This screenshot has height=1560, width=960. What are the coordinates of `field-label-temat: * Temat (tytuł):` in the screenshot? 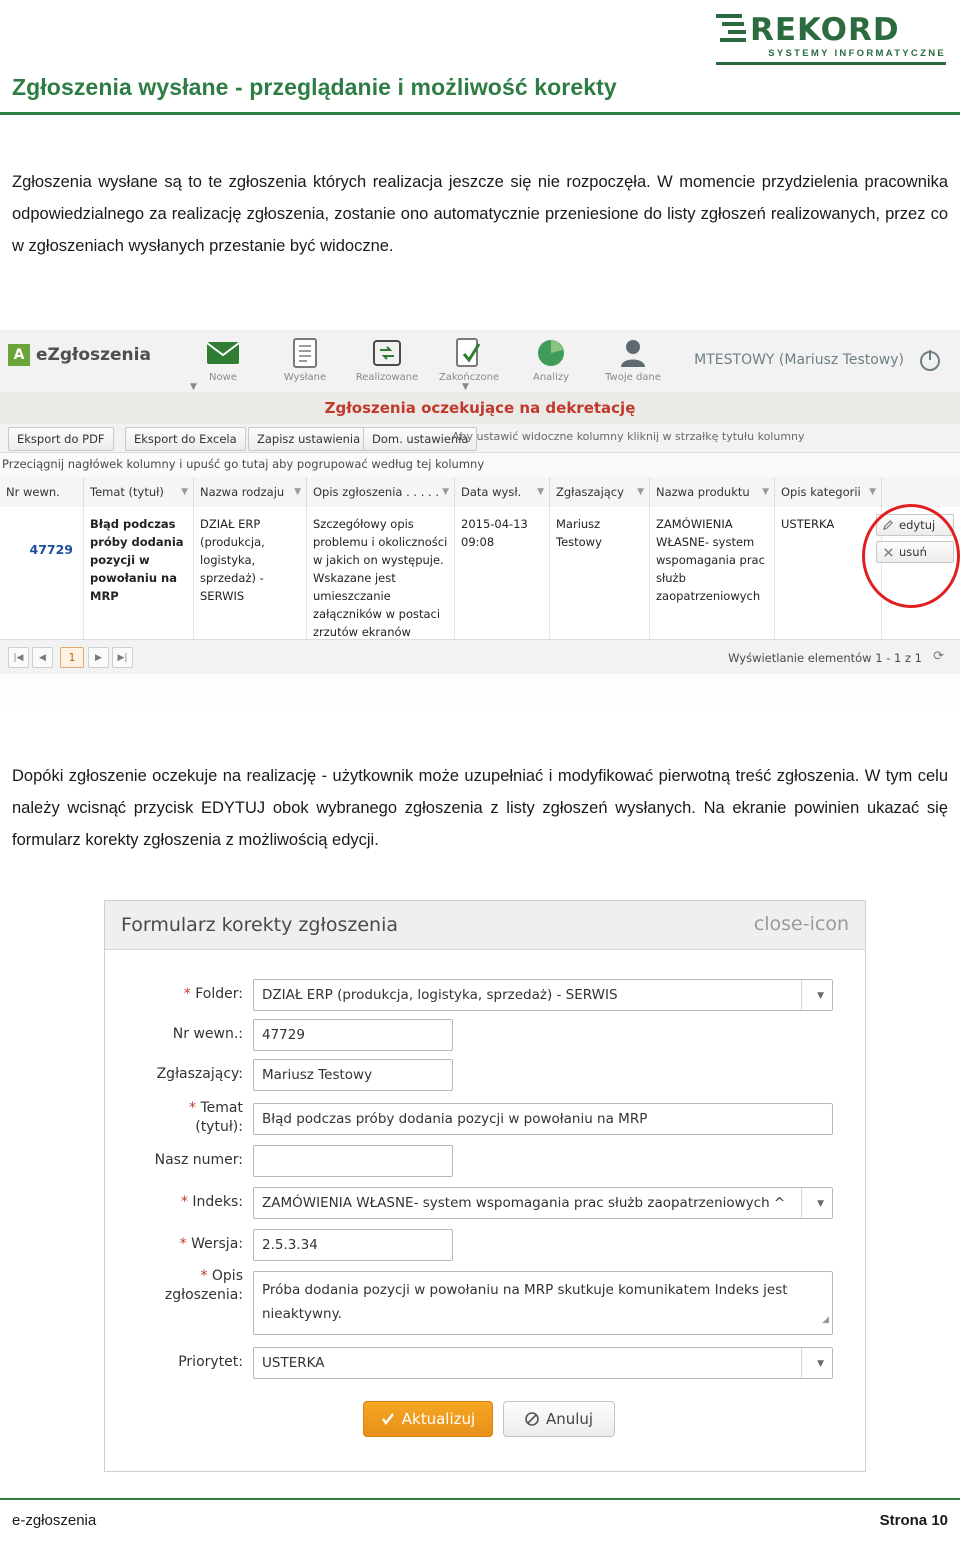 It's located at (216, 1117).